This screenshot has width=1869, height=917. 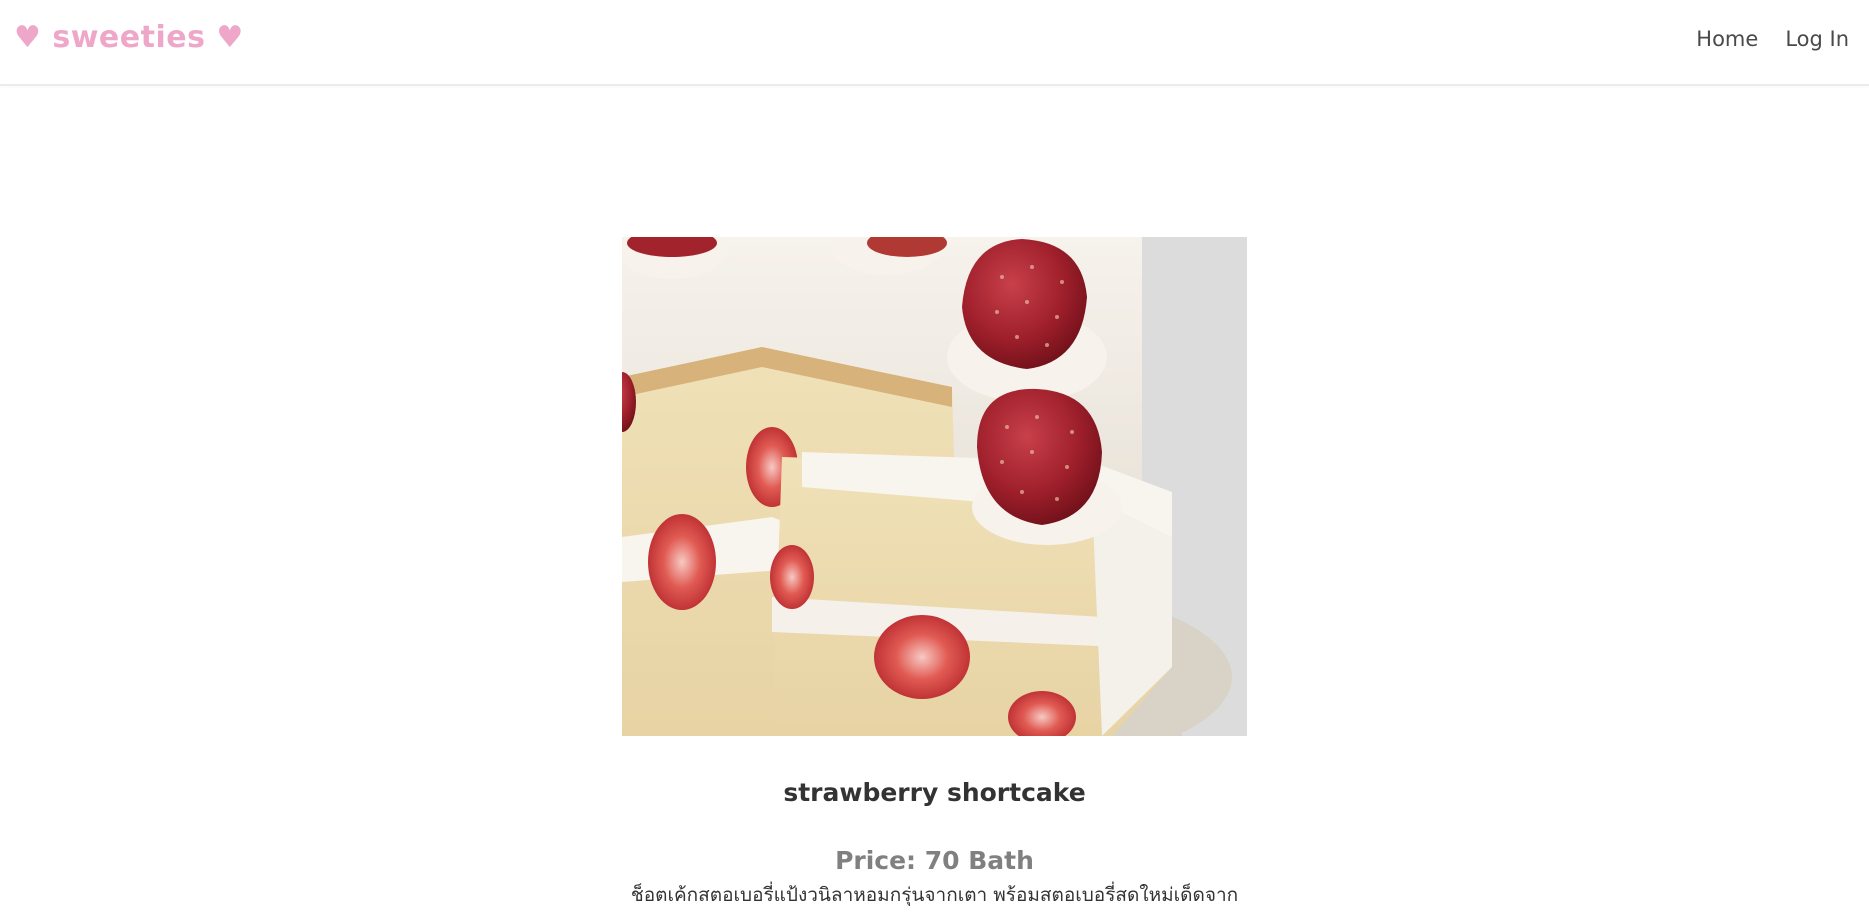 What do you see at coordinates (934, 43) in the screenshot?
I see `top-navbar: ♥ sweeties ♥ Home Log In` at bounding box center [934, 43].